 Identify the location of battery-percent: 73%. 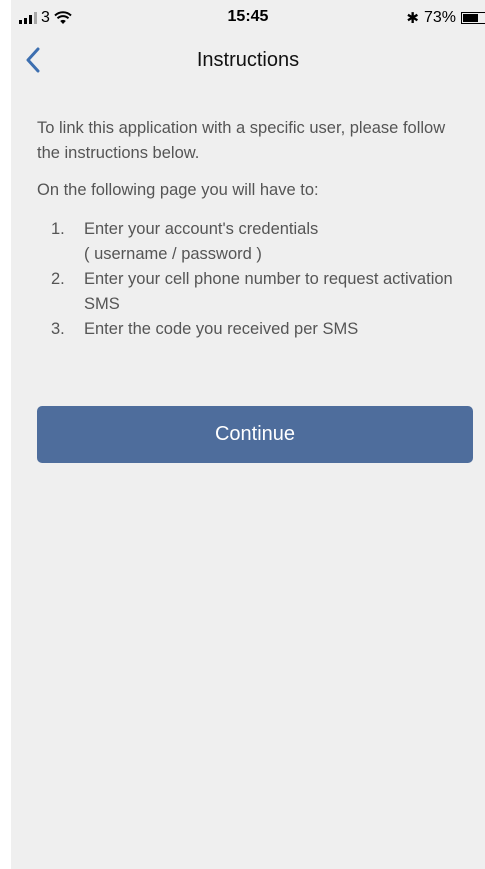
(439, 17).